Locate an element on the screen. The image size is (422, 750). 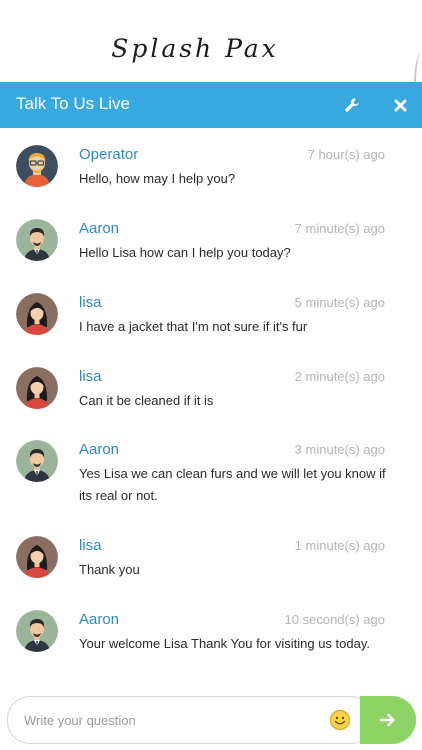
message-time: 10 second(s) ago is located at coordinates (334, 619).